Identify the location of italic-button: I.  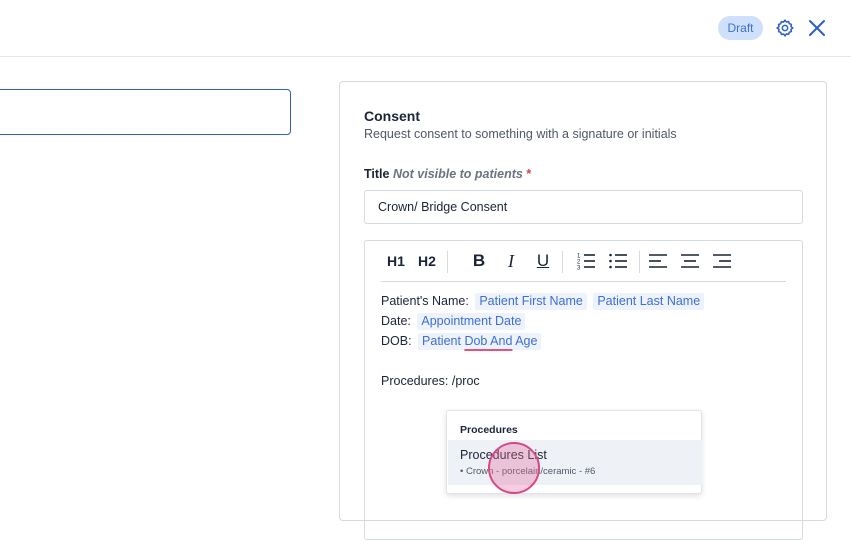
(511, 261).